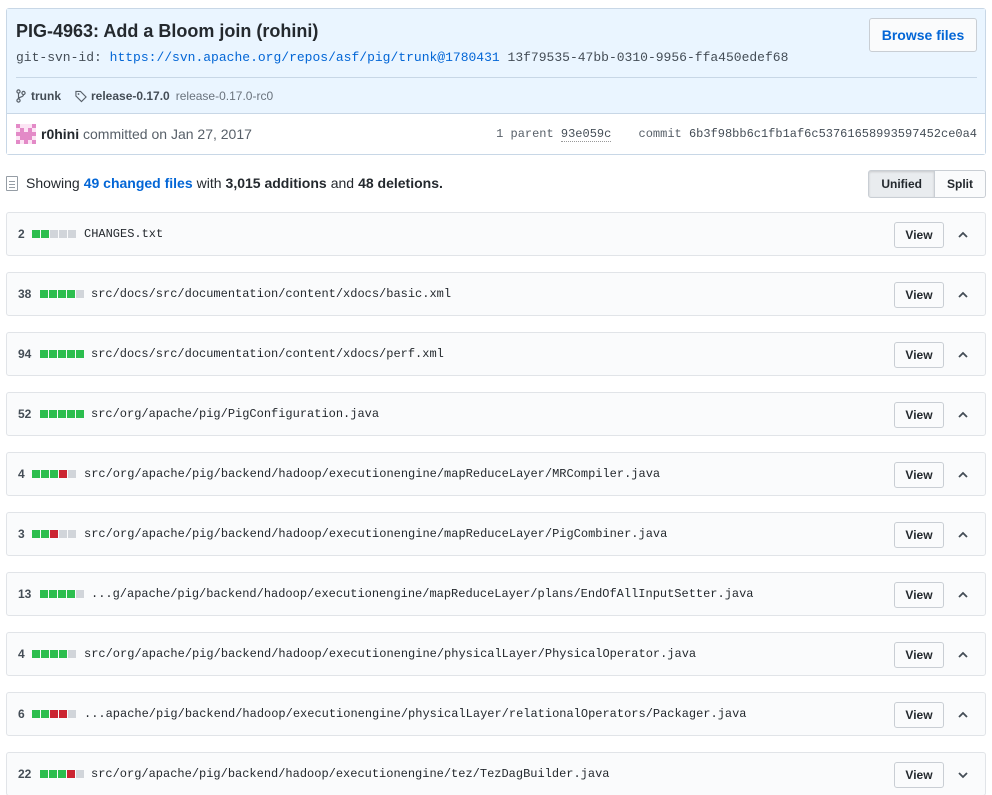 This screenshot has width=992, height=795. Describe the element at coordinates (25, 414) in the screenshot. I see `diff-count: 52` at that location.